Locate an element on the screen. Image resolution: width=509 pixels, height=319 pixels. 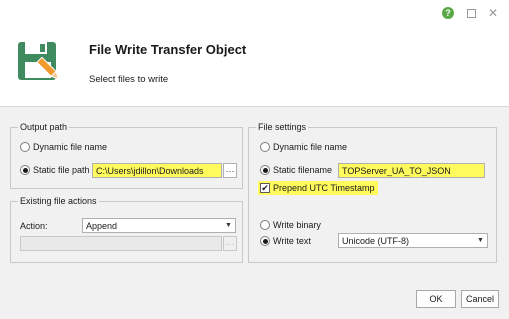
dialog-title: File Write Transfer Object is located at coordinates (168, 49).